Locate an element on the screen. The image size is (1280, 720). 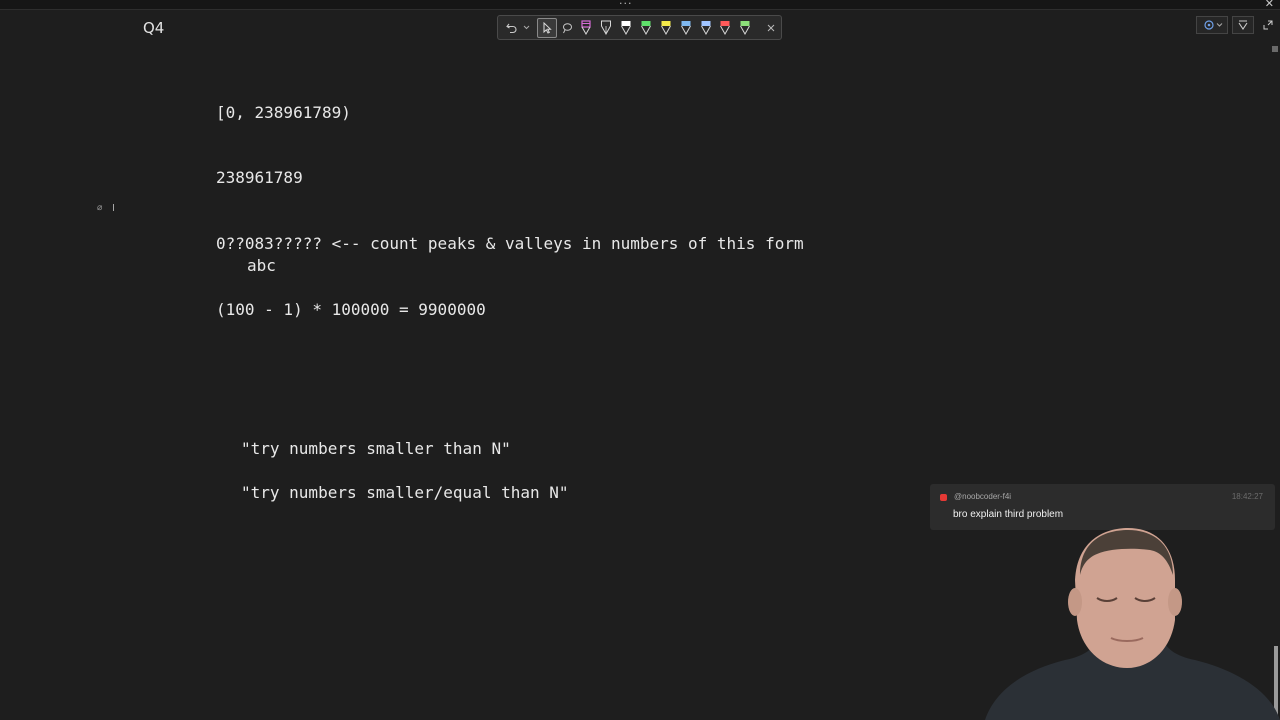
close-icon is located at coordinates (771, 27).